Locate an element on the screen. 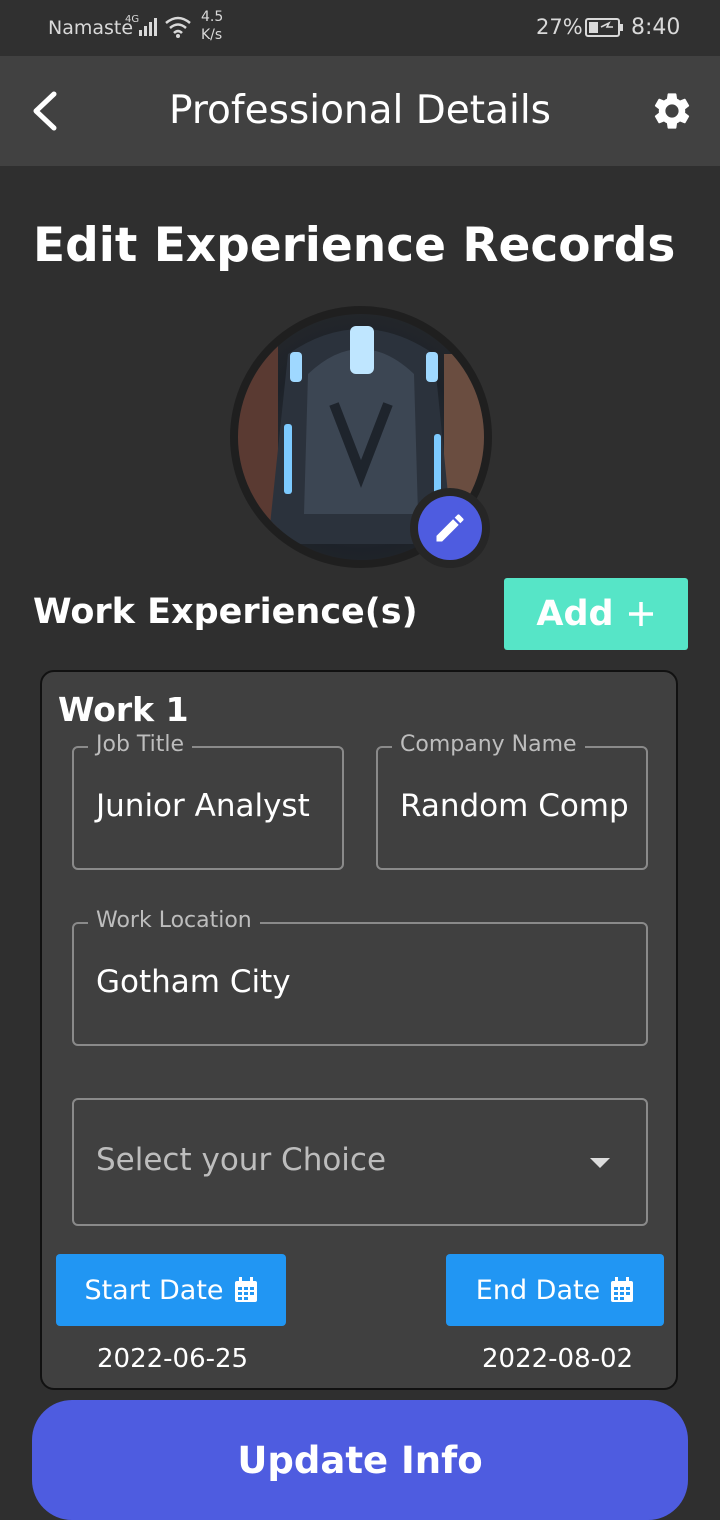 Image resolution: width=720 pixels, height=1520 pixels. work-location-label: Work Location is located at coordinates (174, 920).